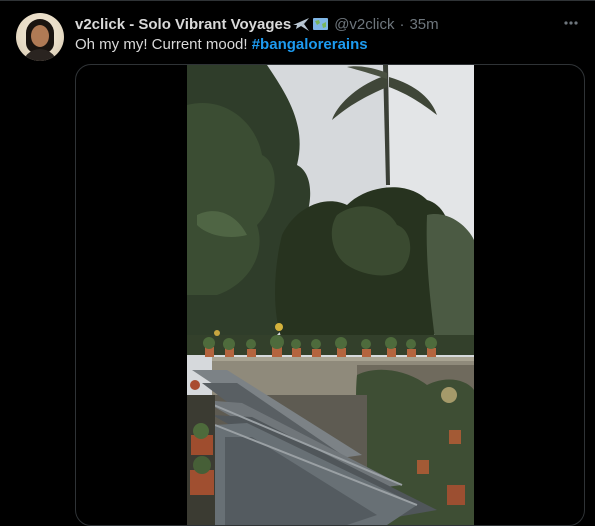 The image size is (595, 526). What do you see at coordinates (320, 24) in the screenshot?
I see `world-map-emoji-icon` at bounding box center [320, 24].